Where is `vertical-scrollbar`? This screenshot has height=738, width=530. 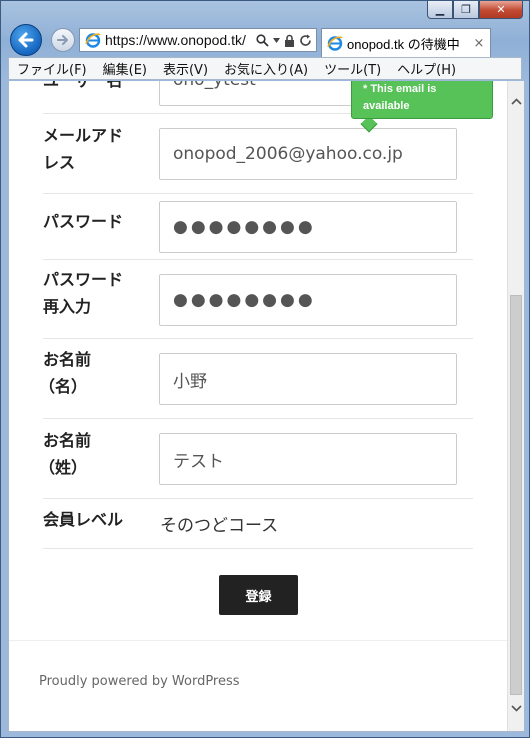 vertical-scrollbar is located at coordinates (515, 406).